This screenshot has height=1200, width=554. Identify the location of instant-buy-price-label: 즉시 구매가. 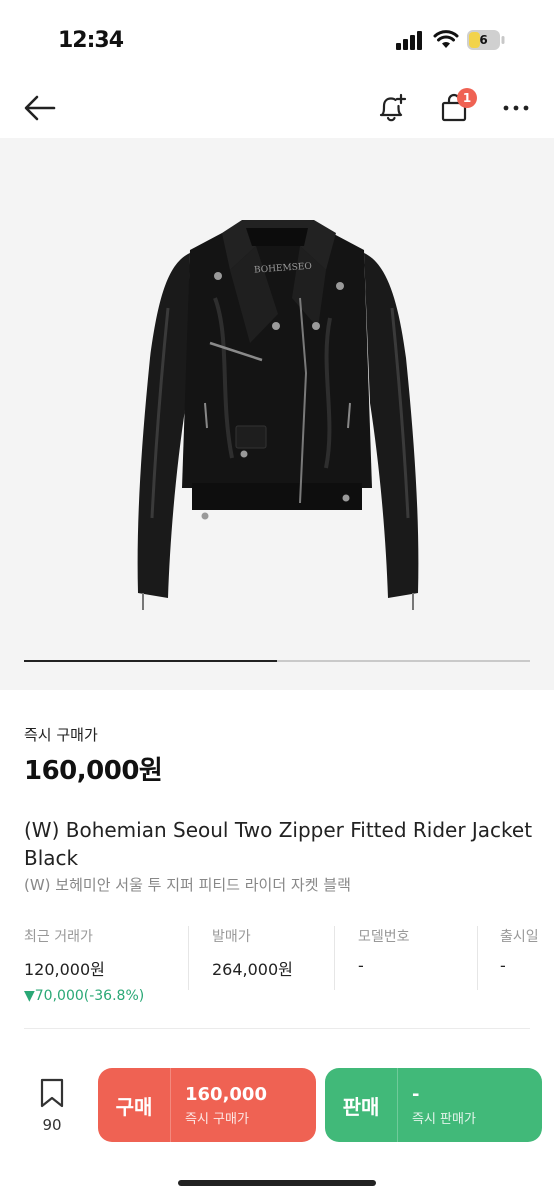
(61, 735).